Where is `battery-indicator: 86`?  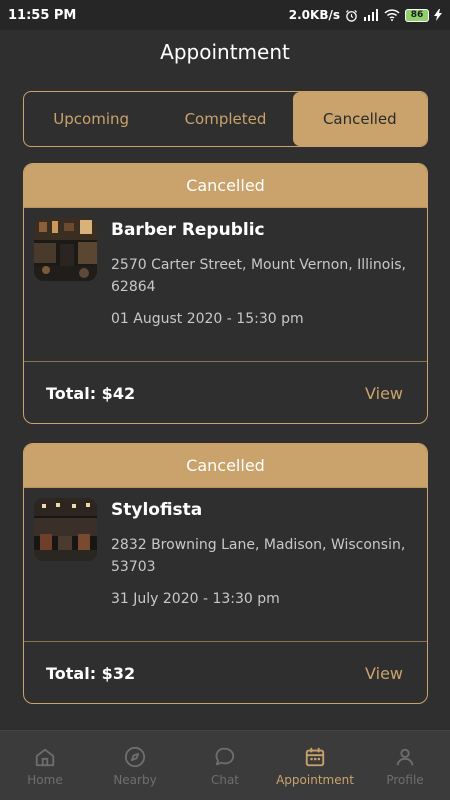 battery-indicator: 86 is located at coordinates (417, 15).